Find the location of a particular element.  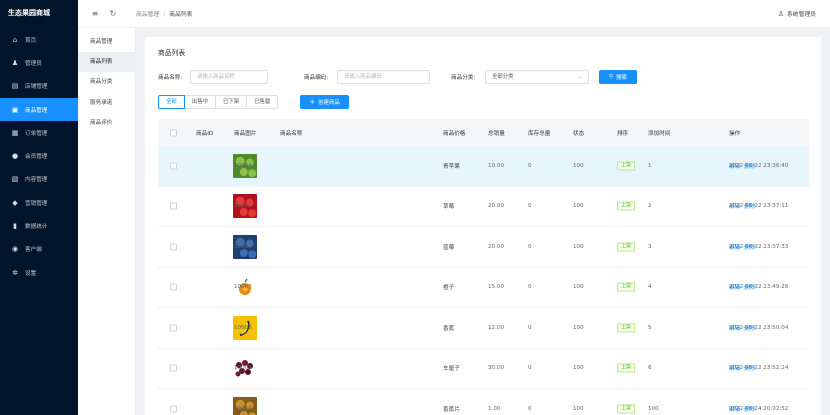

user-menu: ♙ 系统管理员 is located at coordinates (796, 14).